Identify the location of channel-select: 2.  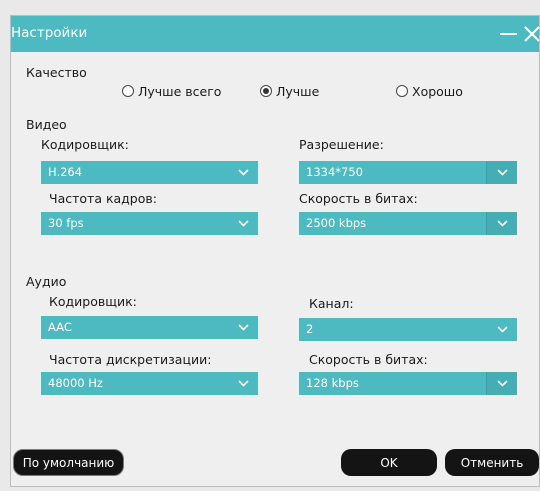
(408, 329).